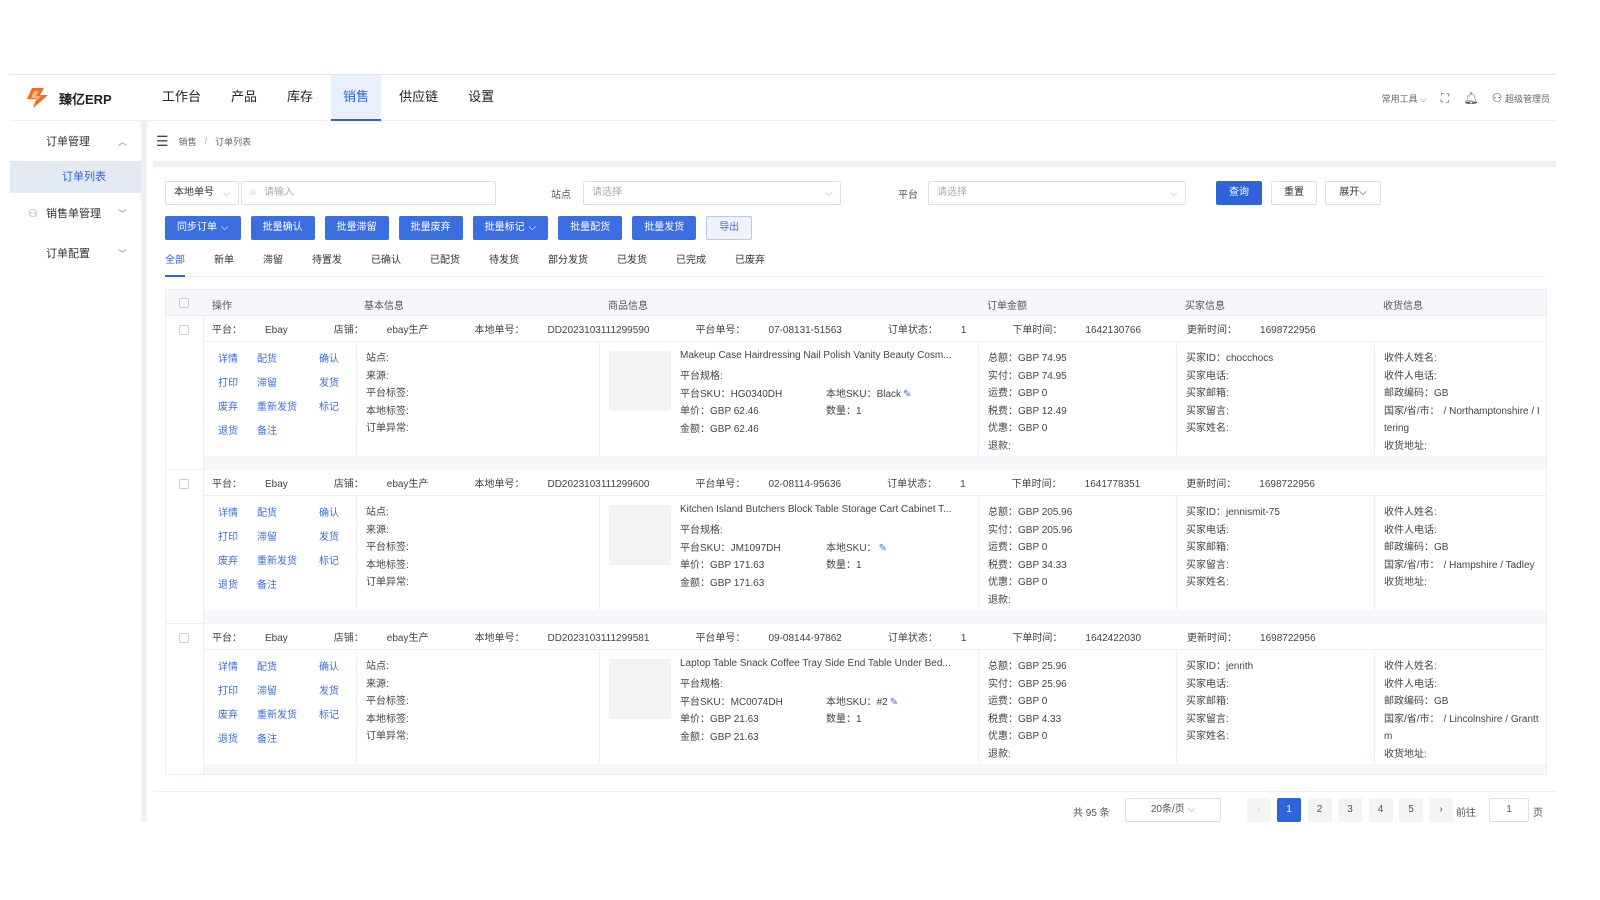  What do you see at coordinates (1319, 810) in the screenshot?
I see `page-button-2: 2` at bounding box center [1319, 810].